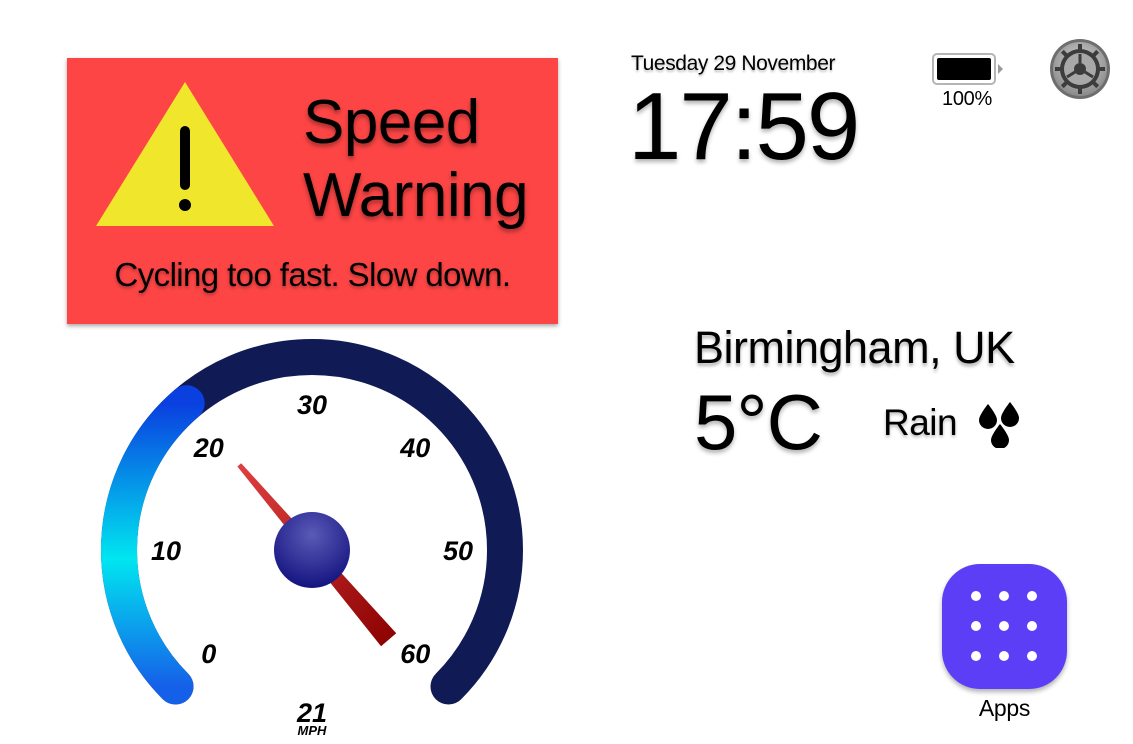  What do you see at coordinates (854, 347) in the screenshot?
I see `weather-location: Birmingham, UK` at bounding box center [854, 347].